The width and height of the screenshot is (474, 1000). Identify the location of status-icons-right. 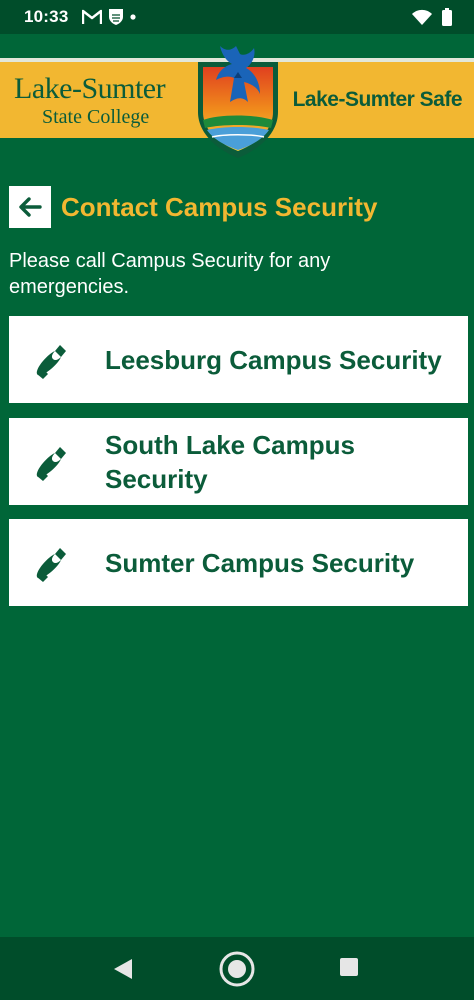
(432, 17).